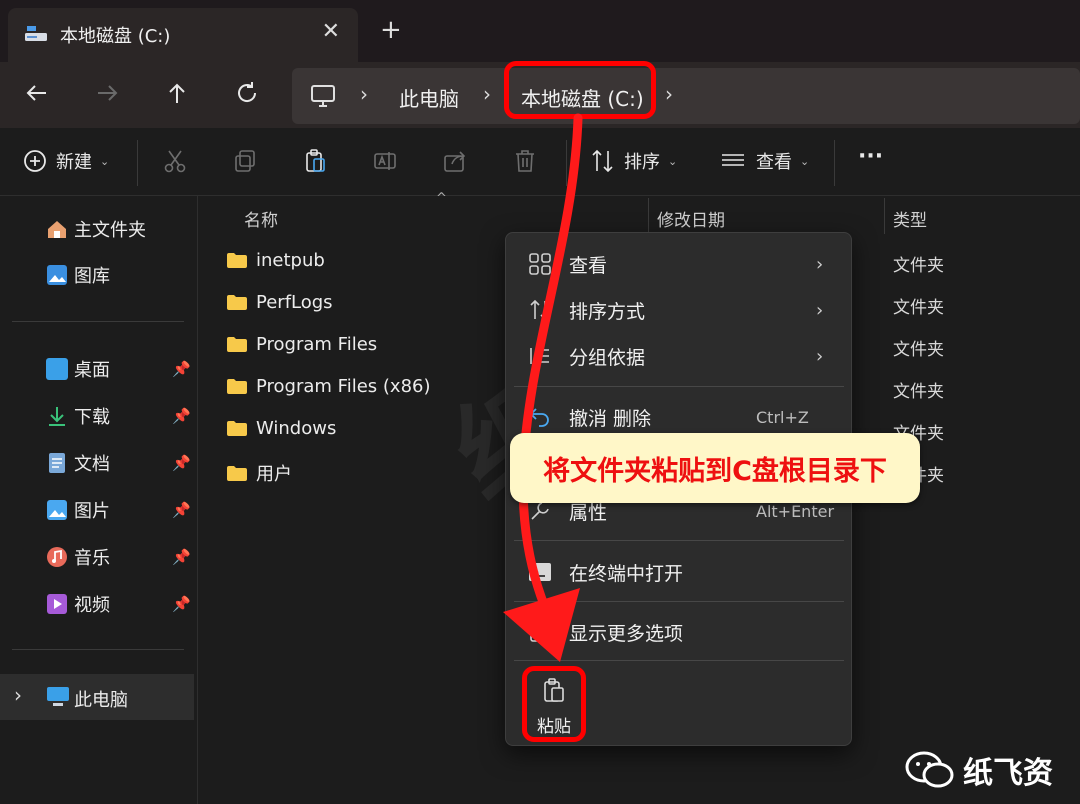  I want to click on plus-circle-icon, so click(35, 161).